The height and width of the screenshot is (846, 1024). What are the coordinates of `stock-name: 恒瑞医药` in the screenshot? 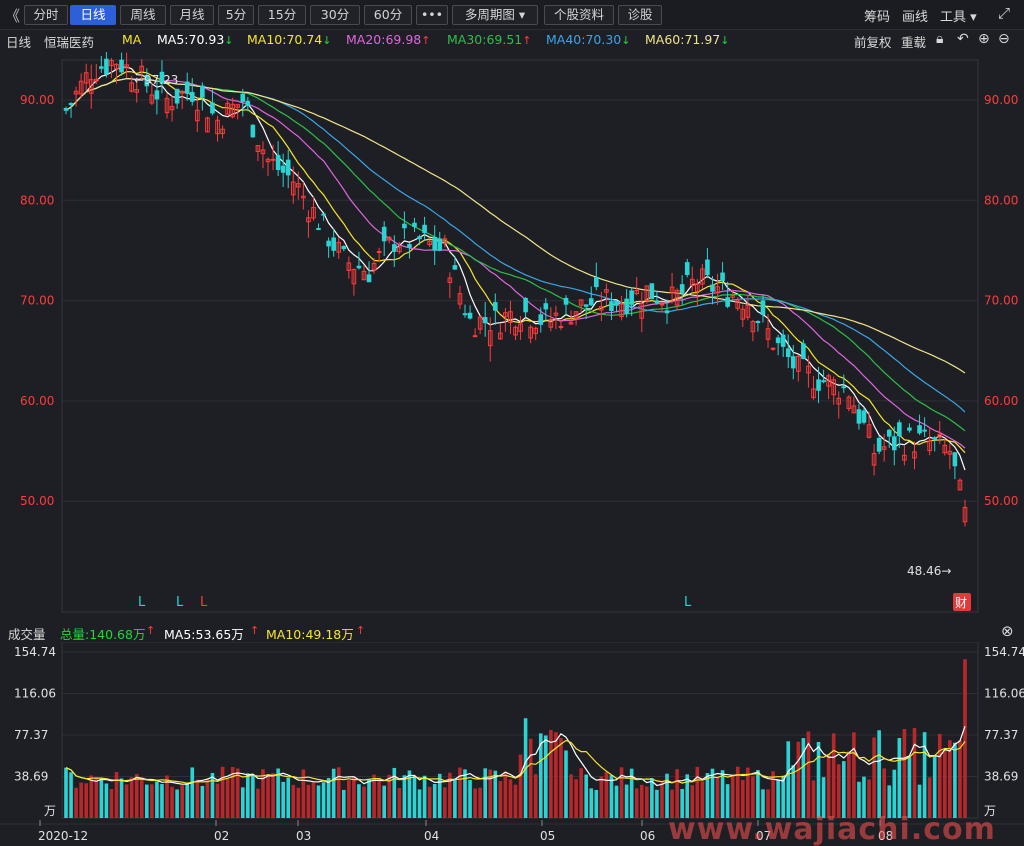 It's located at (69, 41).